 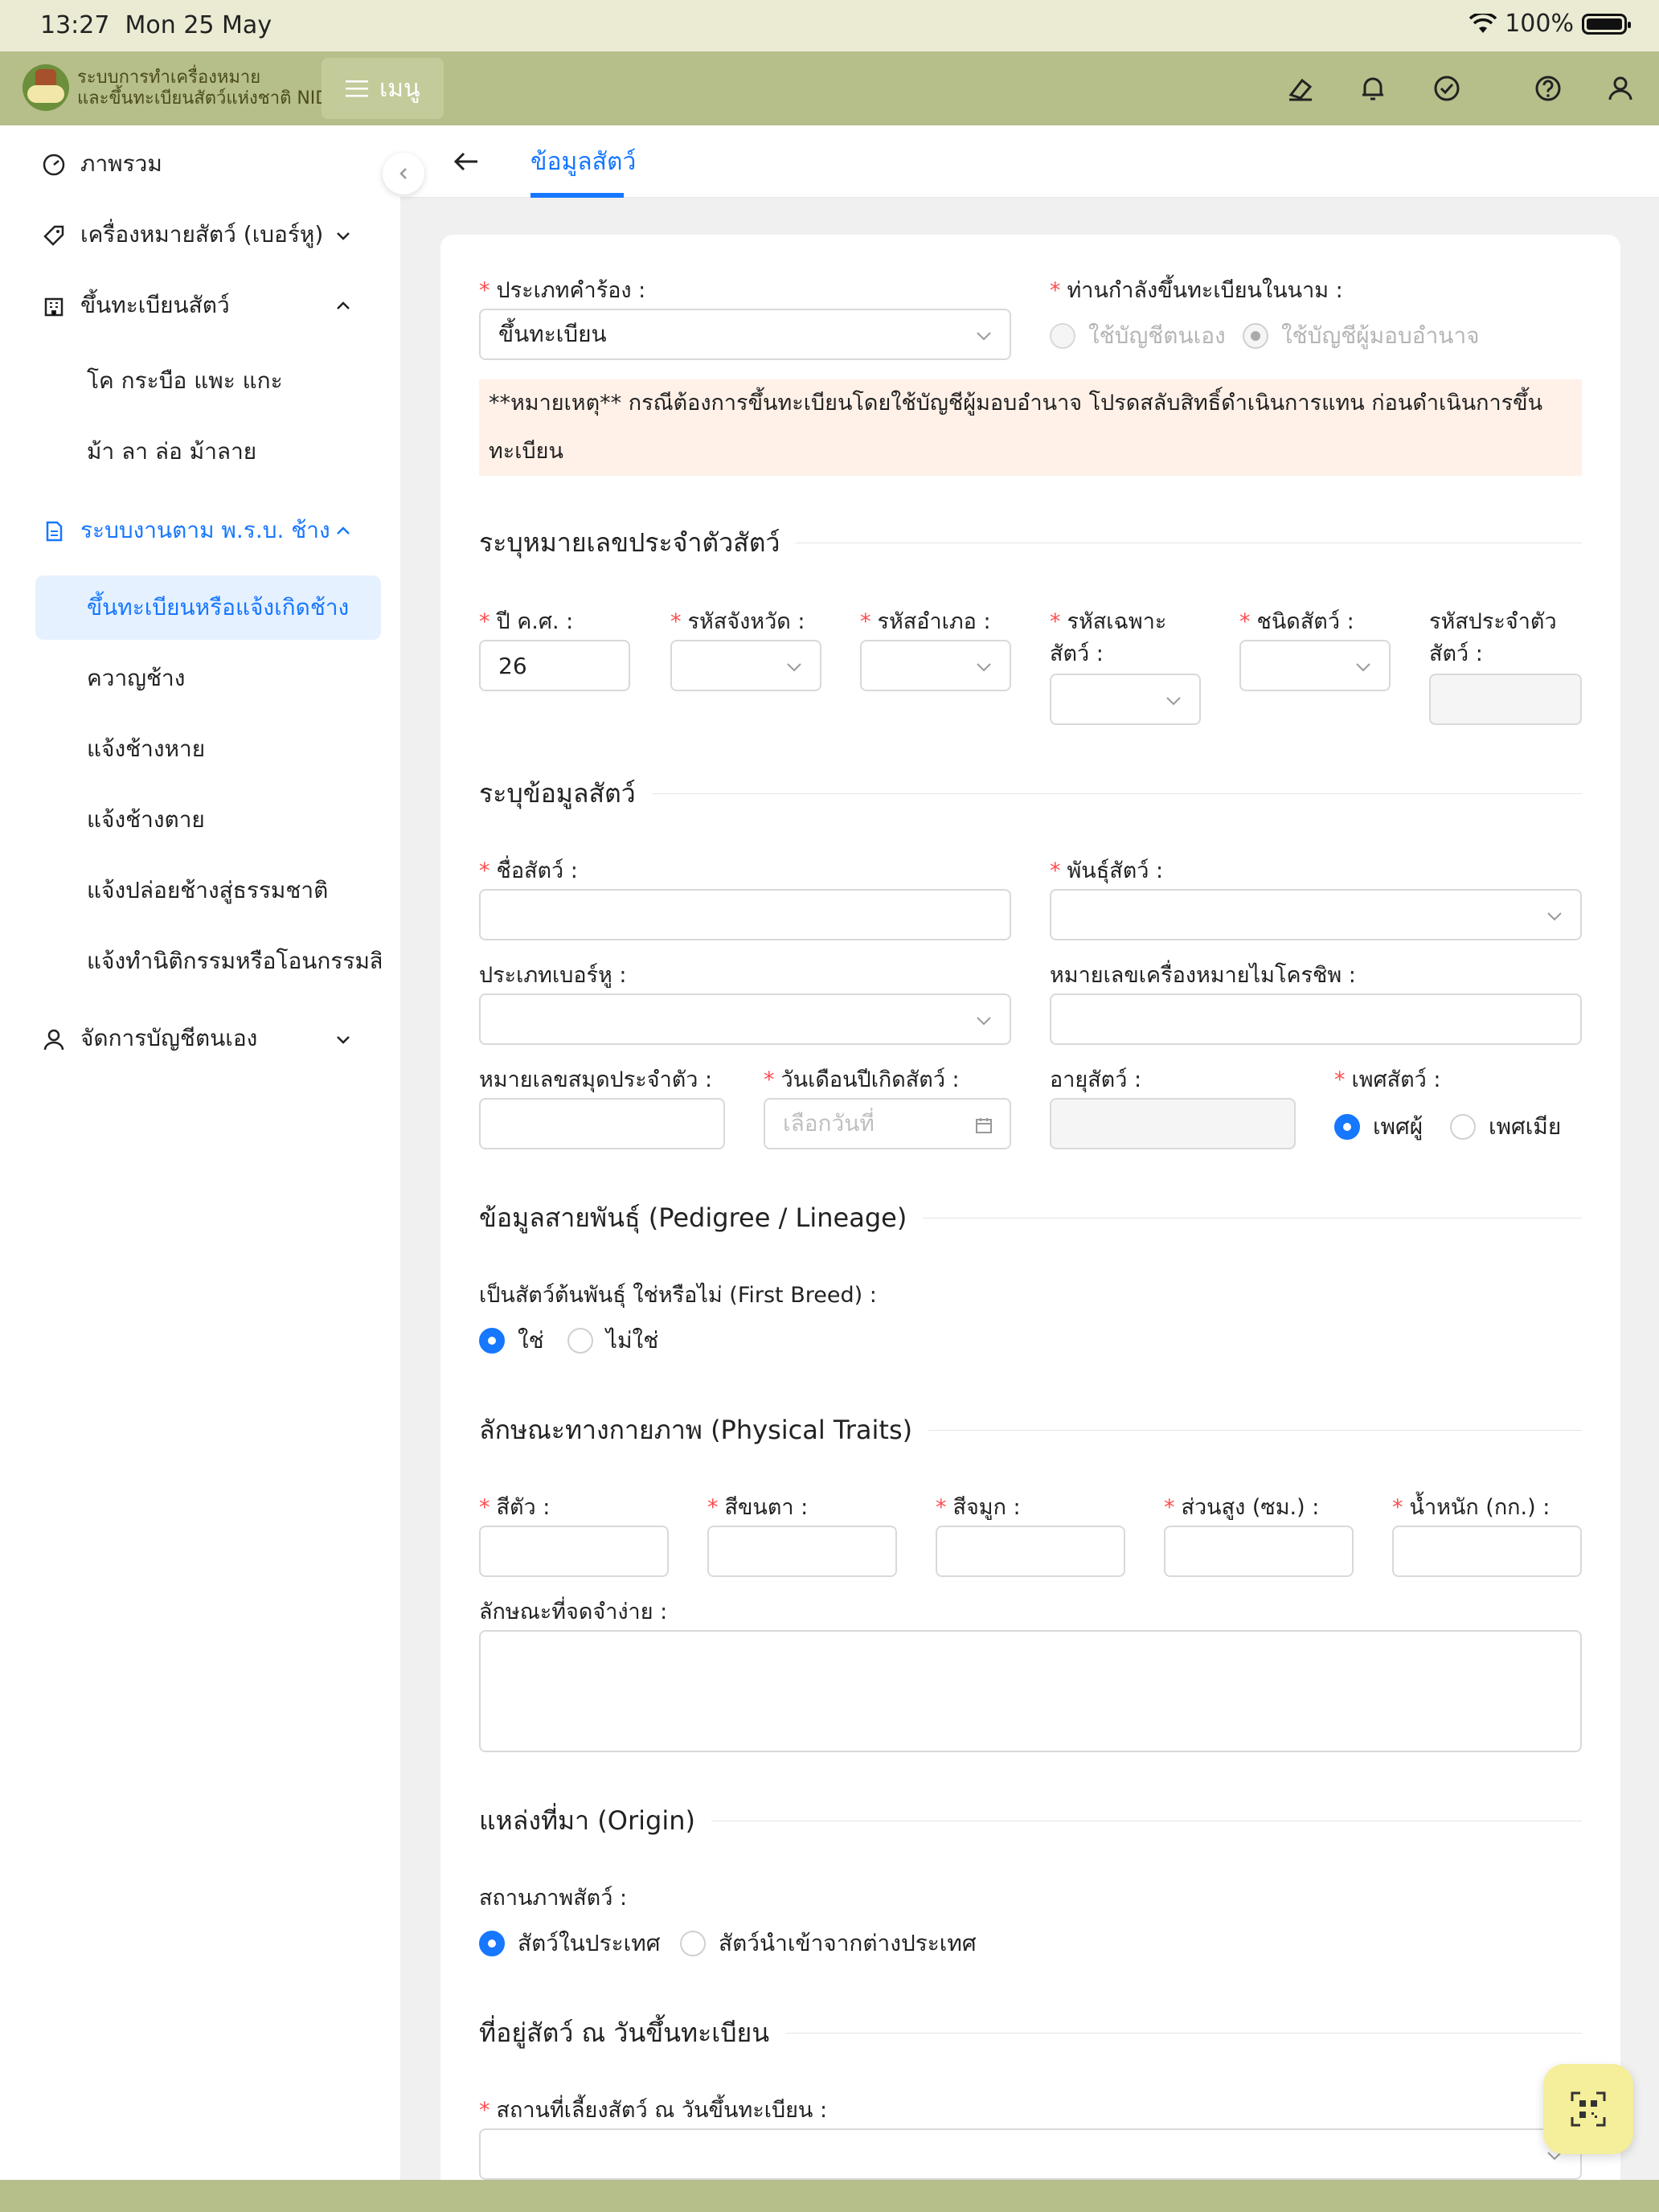 I want to click on district-code-label: * รหัสอำเภอ :, so click(x=926, y=621).